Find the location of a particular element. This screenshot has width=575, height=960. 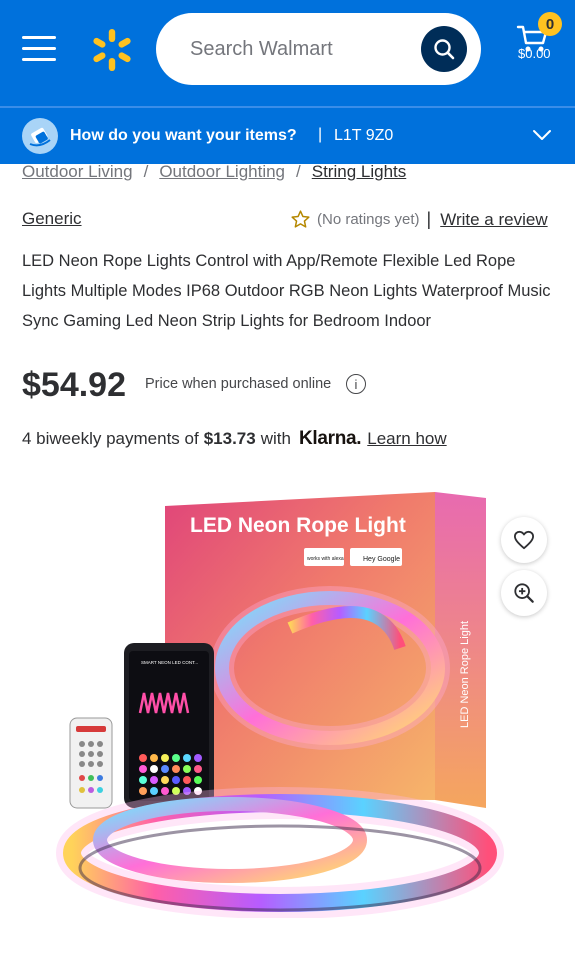

box-side-label: LED Neon Rope Light is located at coordinates (465, 674).